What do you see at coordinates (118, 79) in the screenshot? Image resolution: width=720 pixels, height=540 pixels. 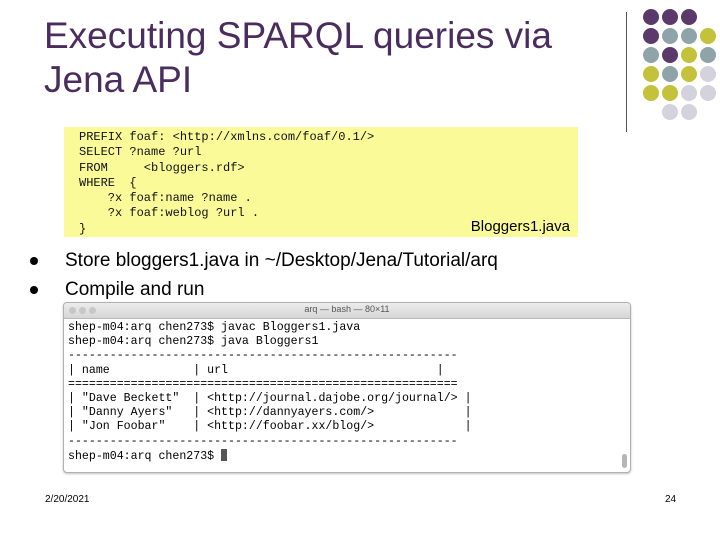 I see `slide-title-line-2: Jena API` at bounding box center [118, 79].